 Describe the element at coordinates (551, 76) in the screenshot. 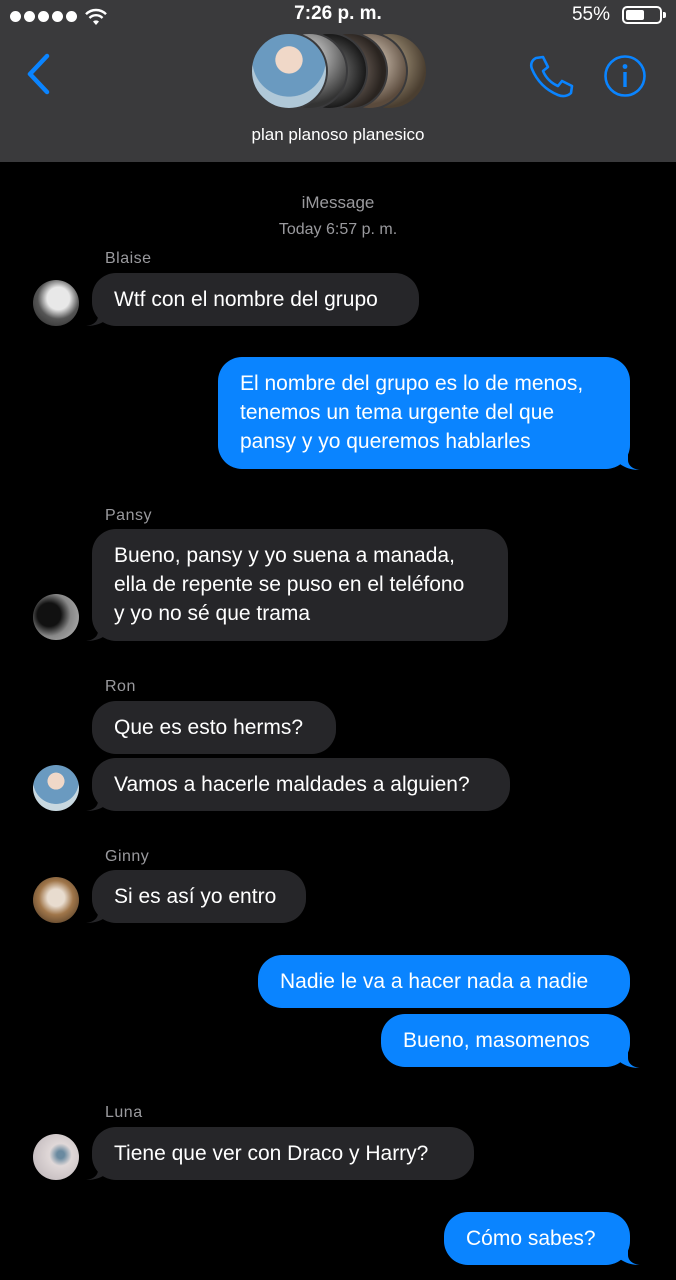

I see `phone-call-icon` at that location.